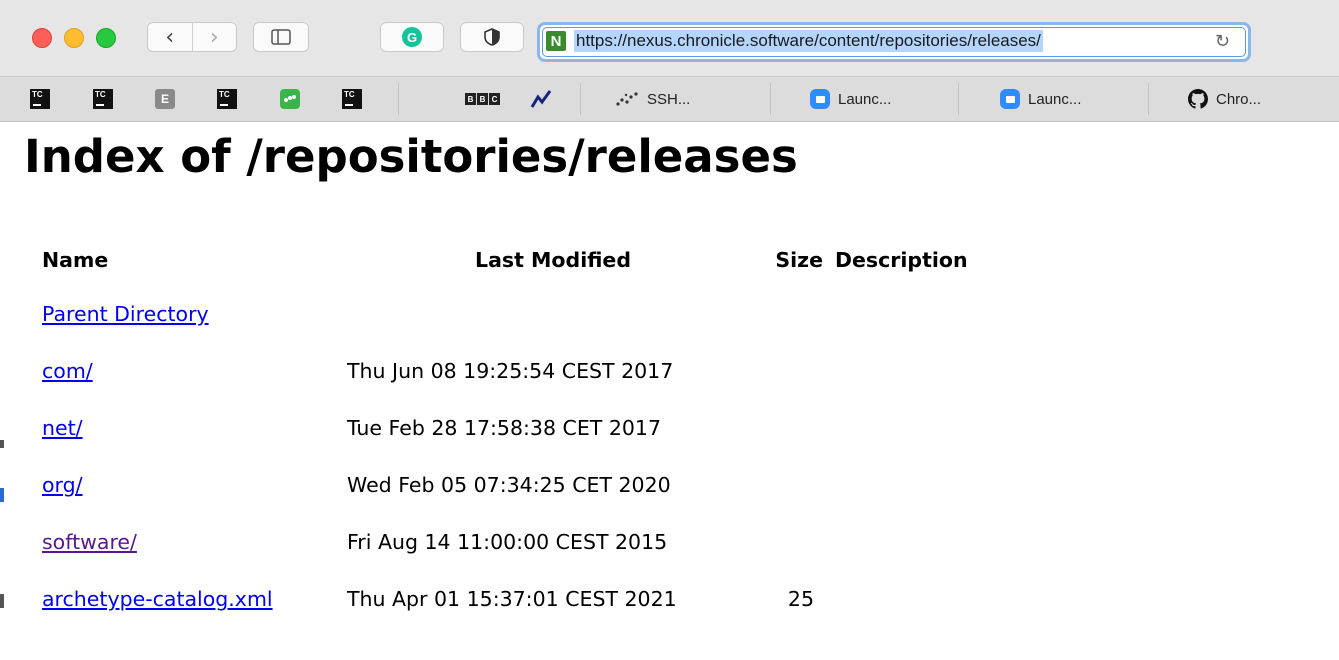  I want to click on privacy-extension-button, so click(492, 37).